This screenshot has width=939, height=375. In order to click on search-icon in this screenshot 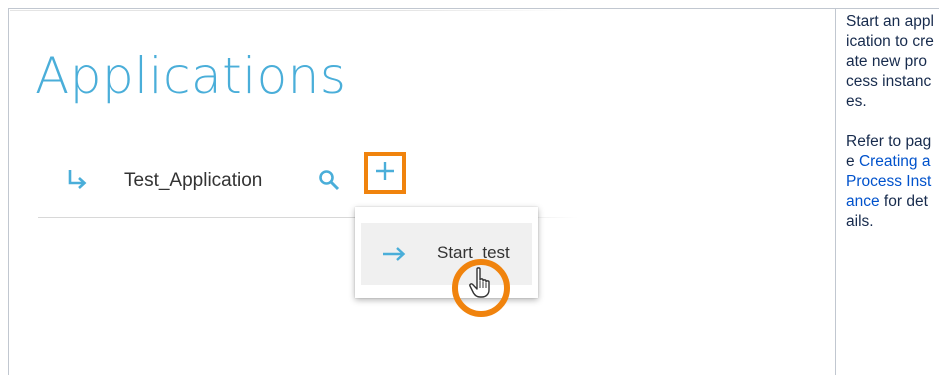, I will do `click(329, 180)`.